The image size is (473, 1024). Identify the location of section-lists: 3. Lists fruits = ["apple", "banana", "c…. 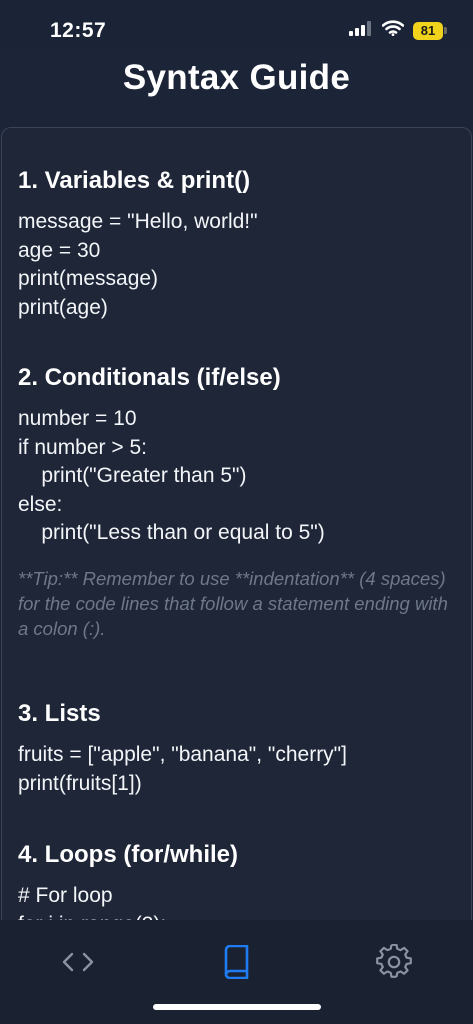
(238, 748).